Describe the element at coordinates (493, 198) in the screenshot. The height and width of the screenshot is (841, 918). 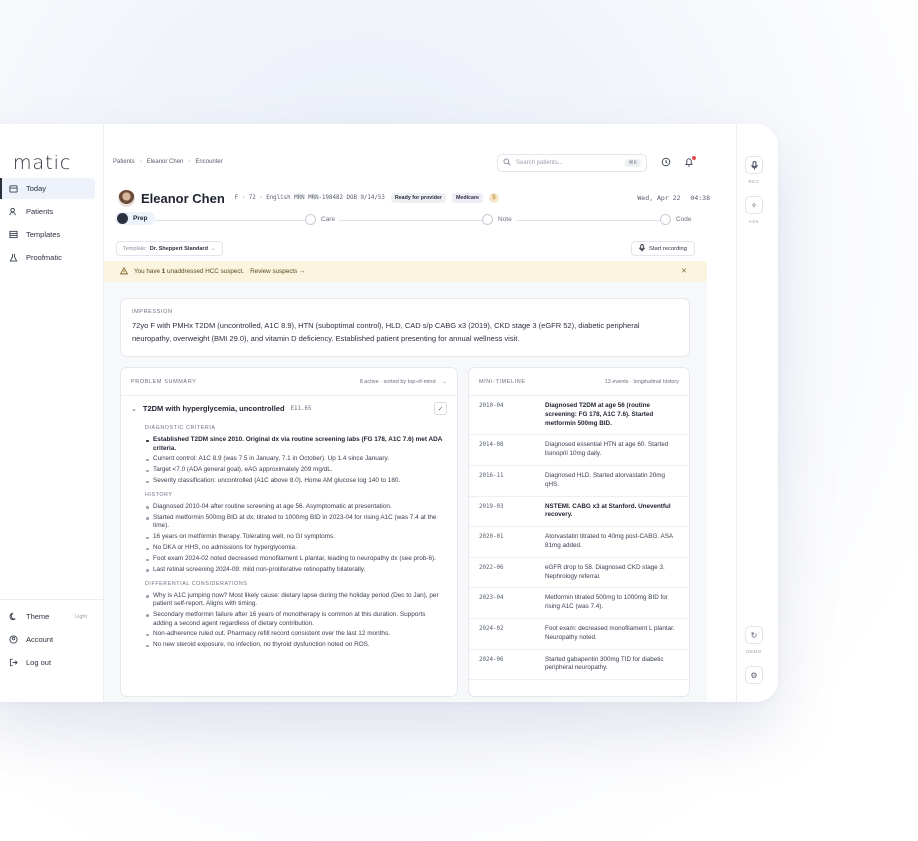
I see `coin-icon: $` at that location.